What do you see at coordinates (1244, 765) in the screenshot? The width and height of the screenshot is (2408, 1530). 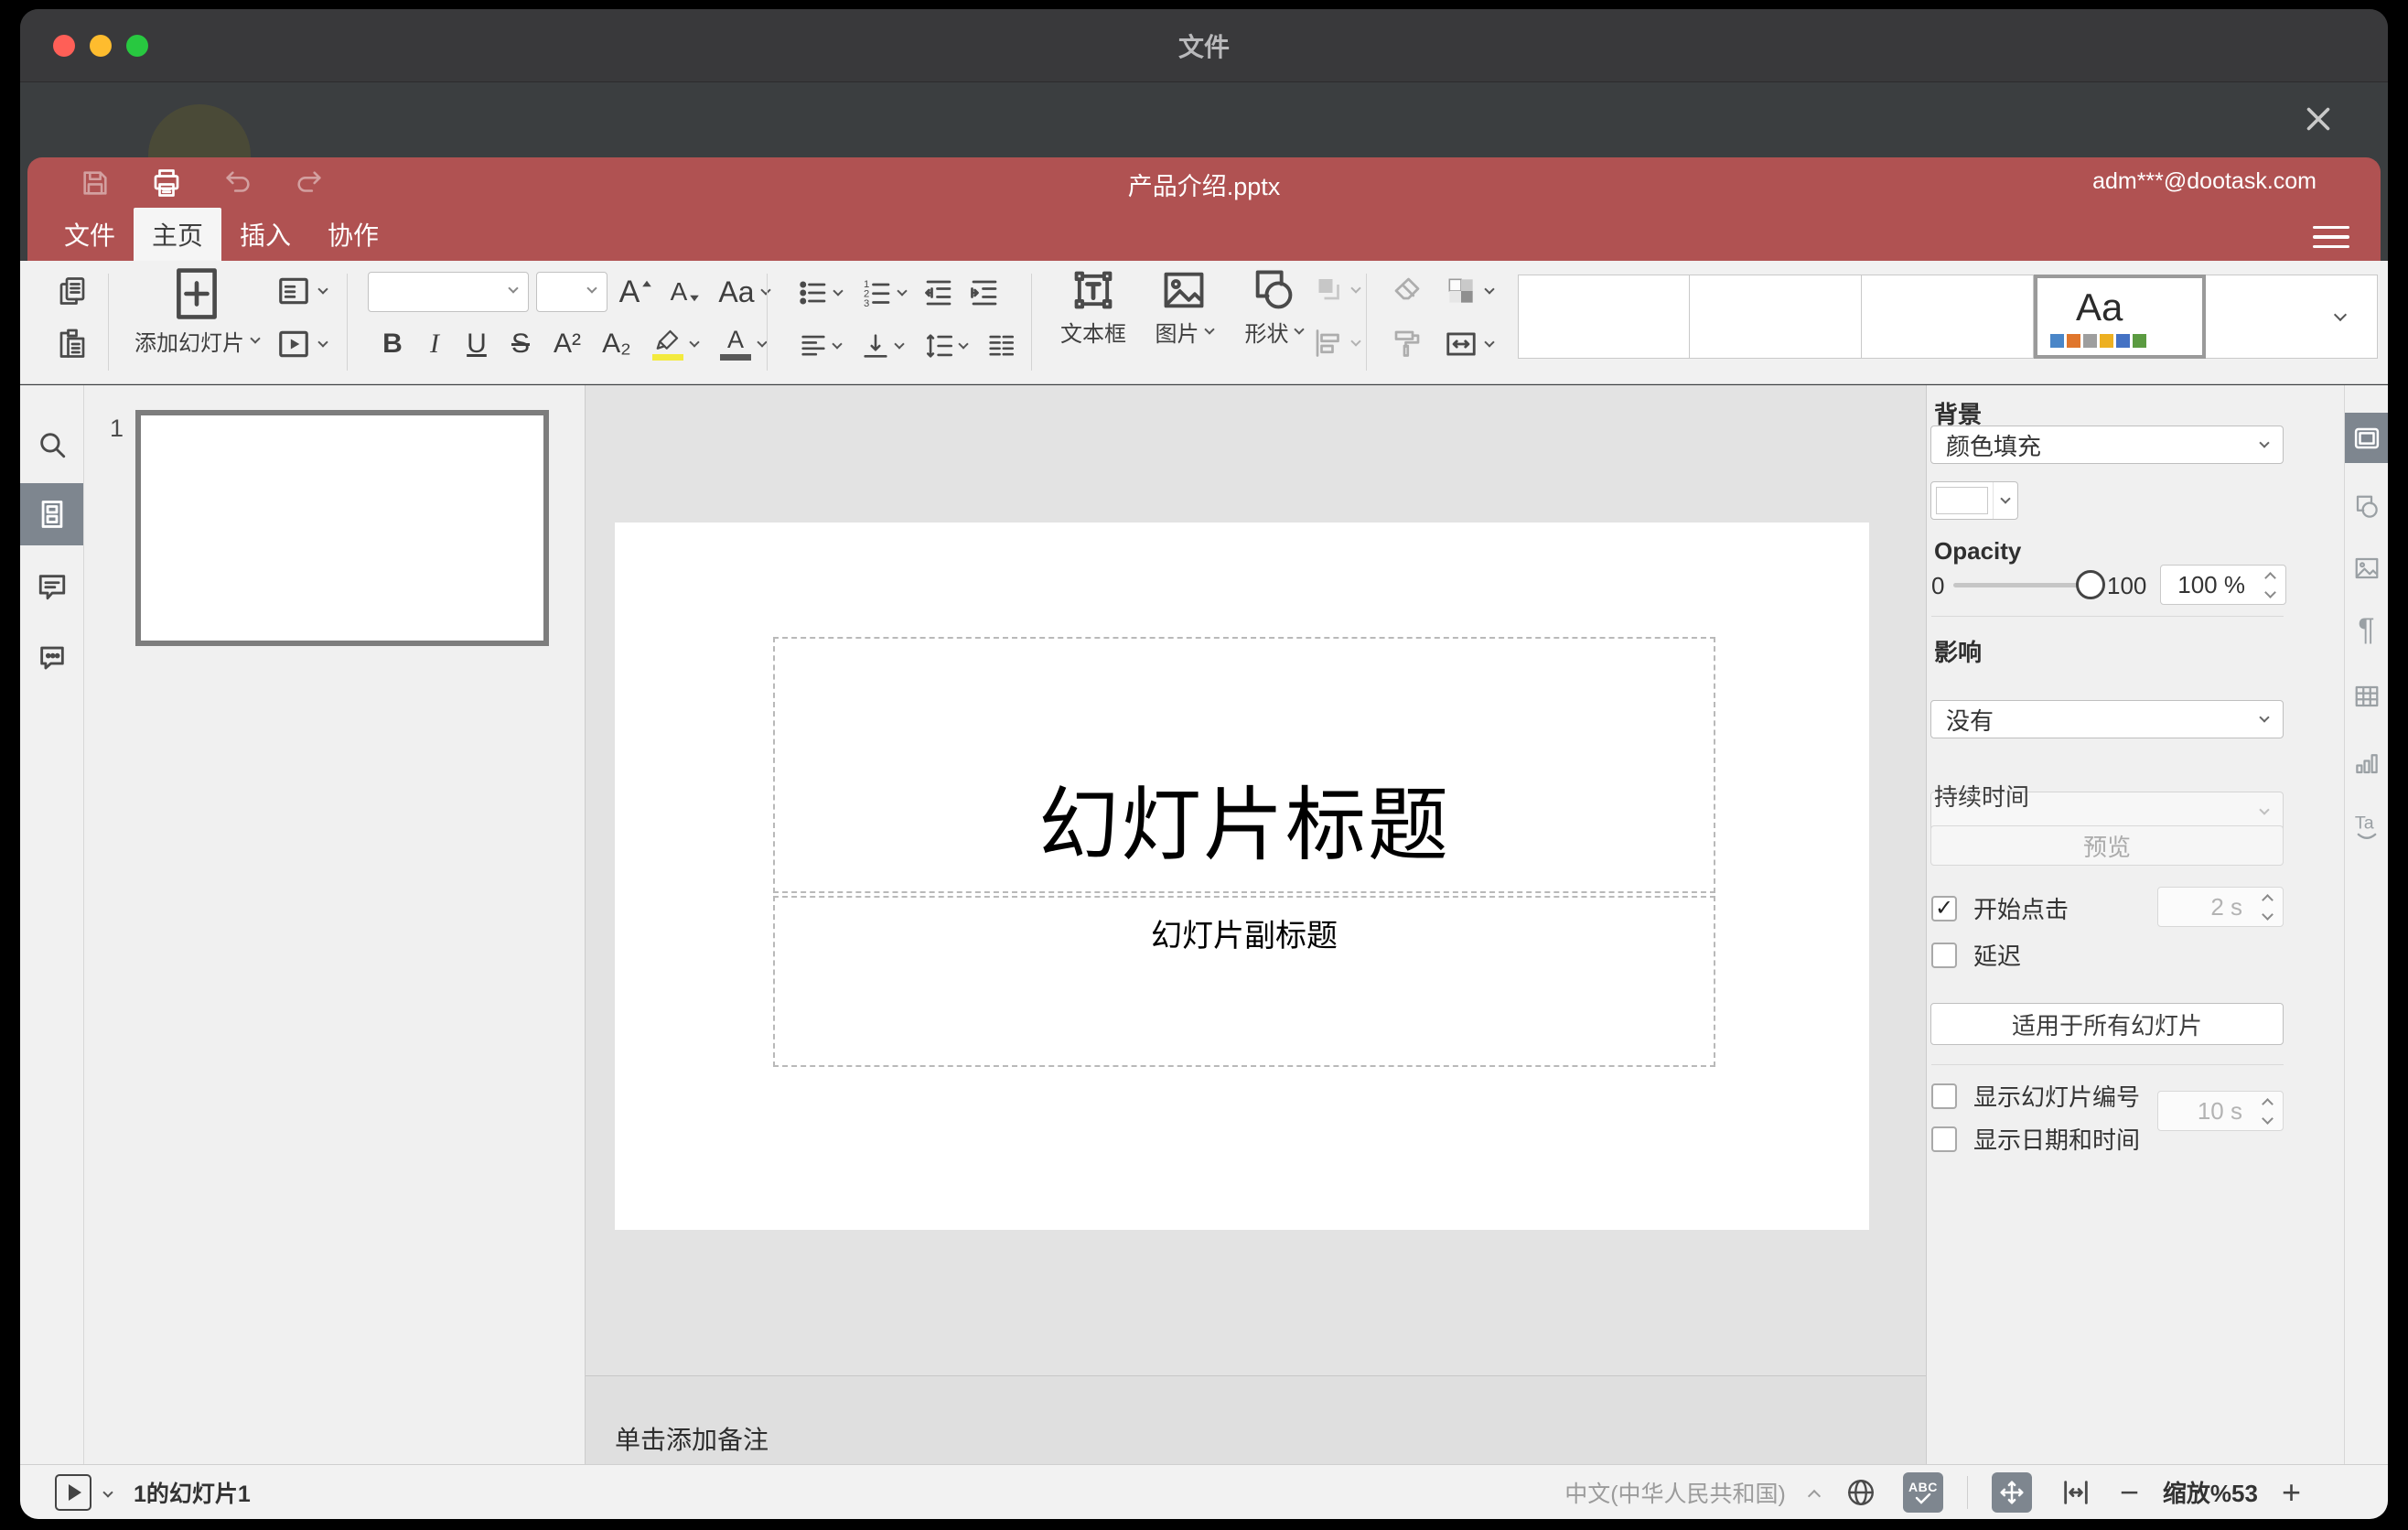 I see `title-placeholder: 幻灯片标题` at bounding box center [1244, 765].